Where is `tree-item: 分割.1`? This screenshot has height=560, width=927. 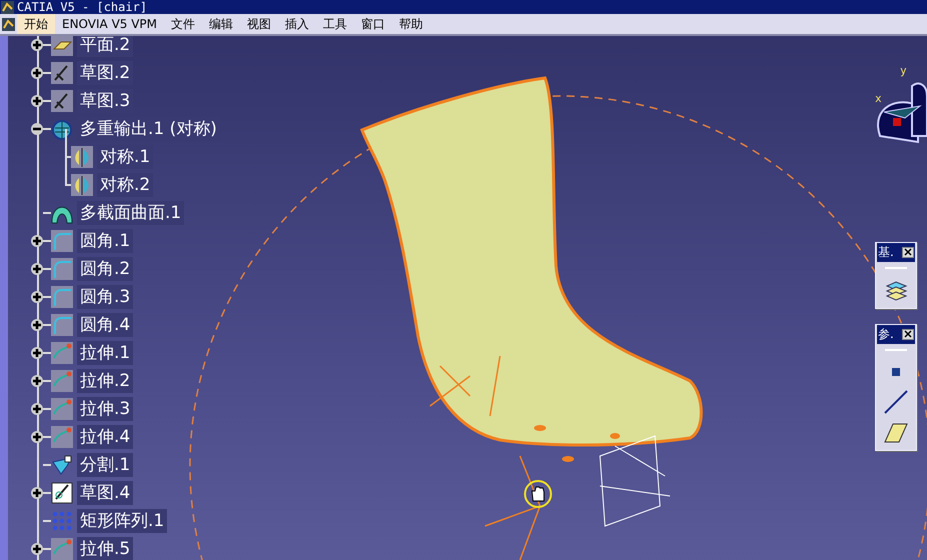
tree-item: 分割.1 is located at coordinates (105, 465).